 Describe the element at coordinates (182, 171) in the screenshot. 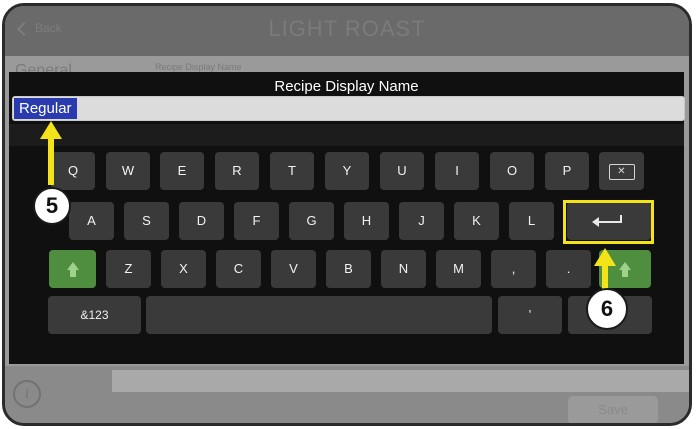

I see `key-e: E` at that location.